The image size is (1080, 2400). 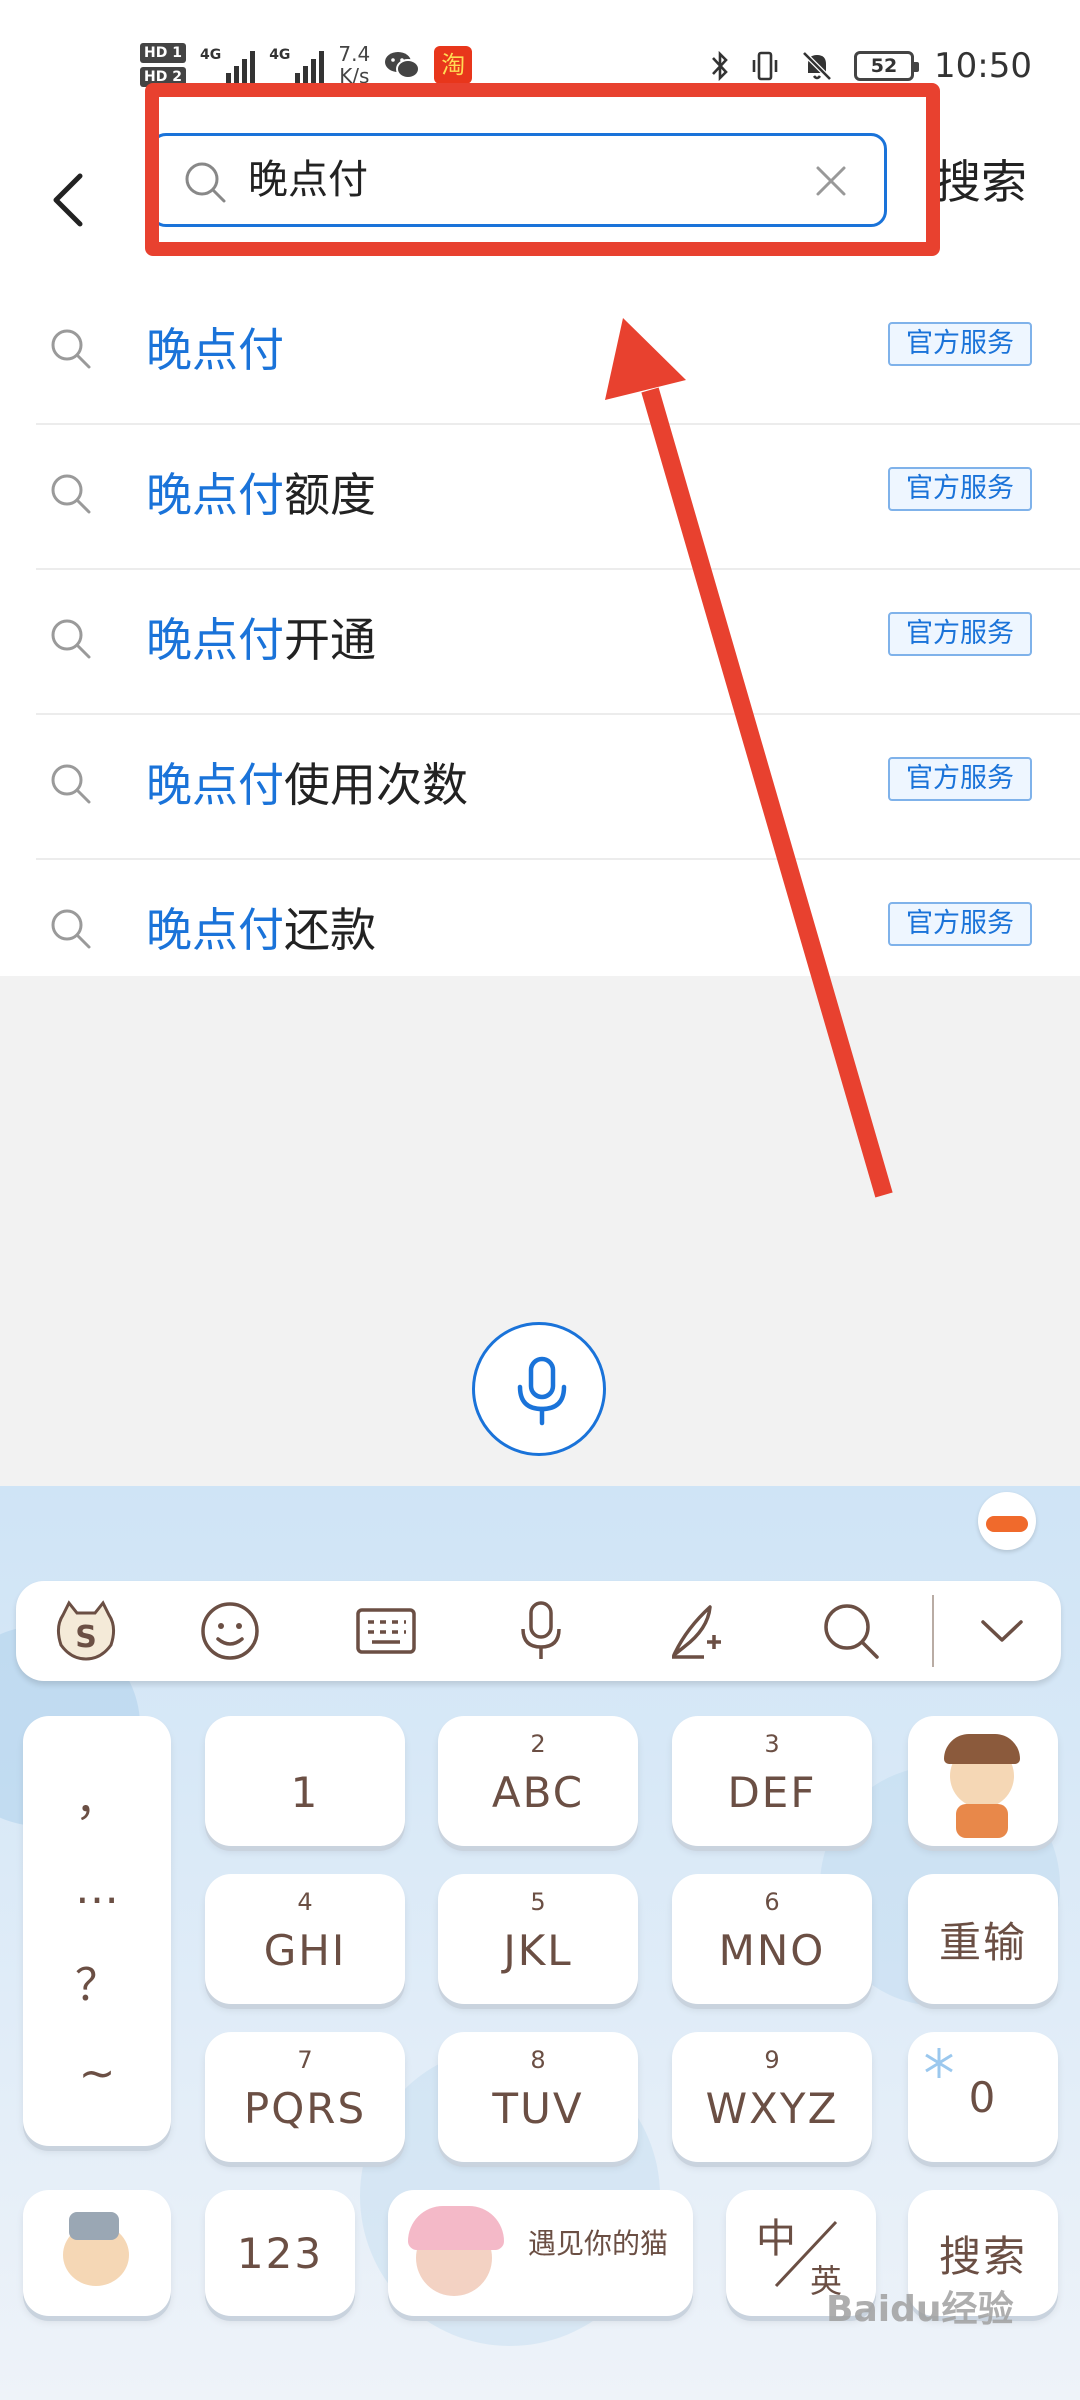 I want to click on sticker-key, so click(x=983, y=1781).